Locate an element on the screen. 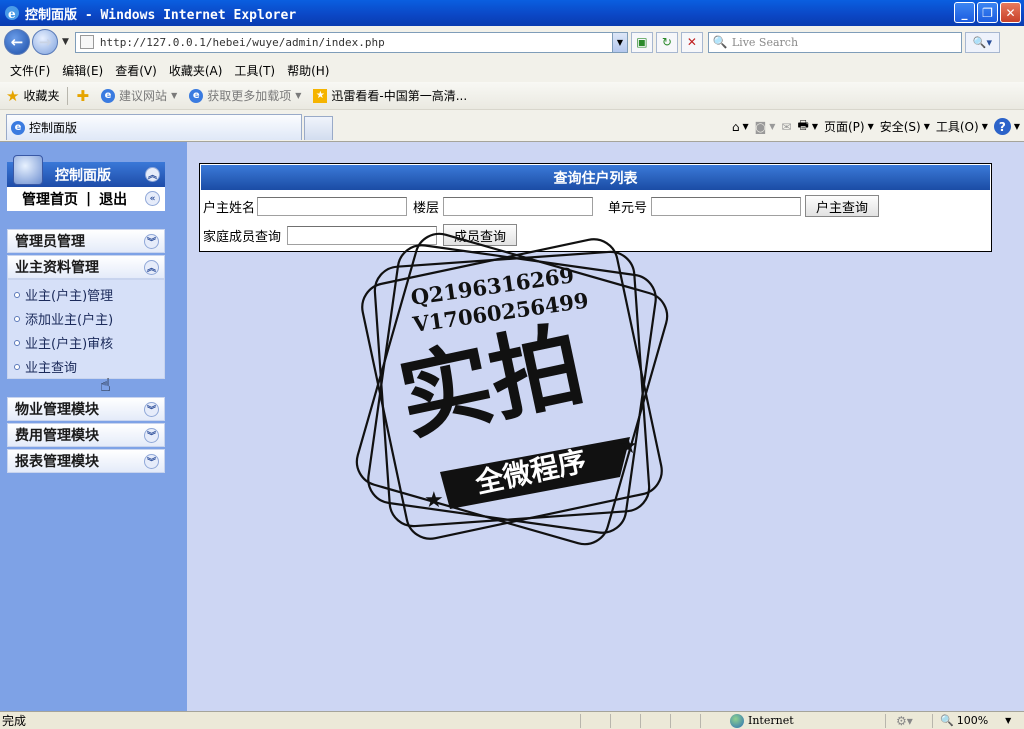 This screenshot has width=1024, height=729. menu-edit: 编辑(E) is located at coordinates (82, 70).